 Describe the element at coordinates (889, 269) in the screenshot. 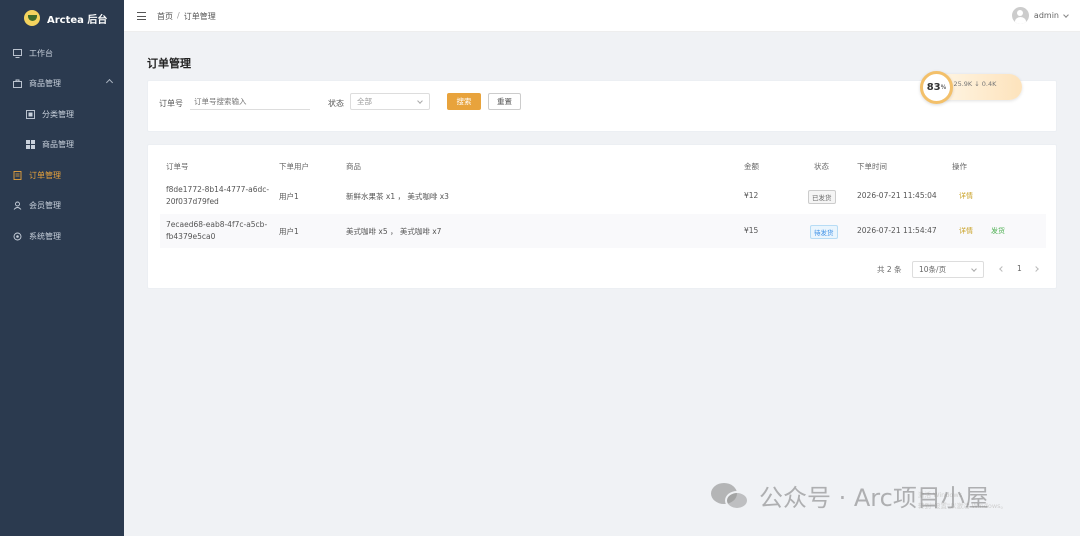

I see `pagination-total: 共 2 条` at that location.